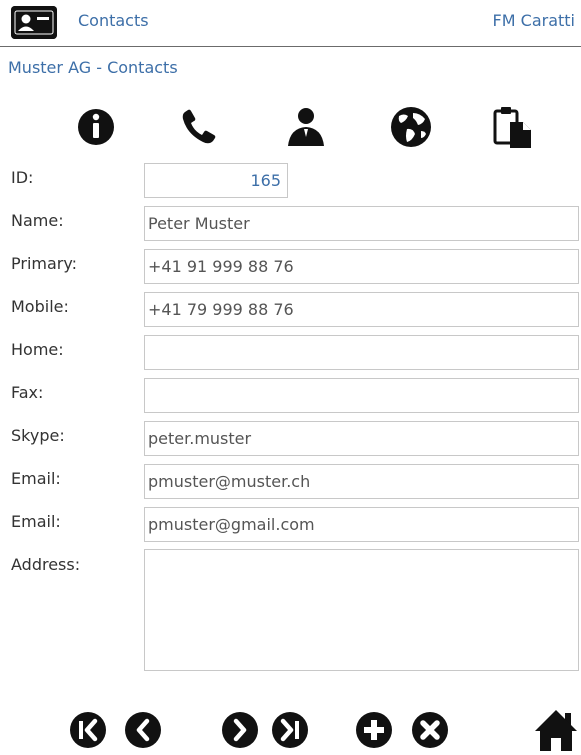  What do you see at coordinates (46, 564) in the screenshot?
I see `address-label: Address:` at bounding box center [46, 564].